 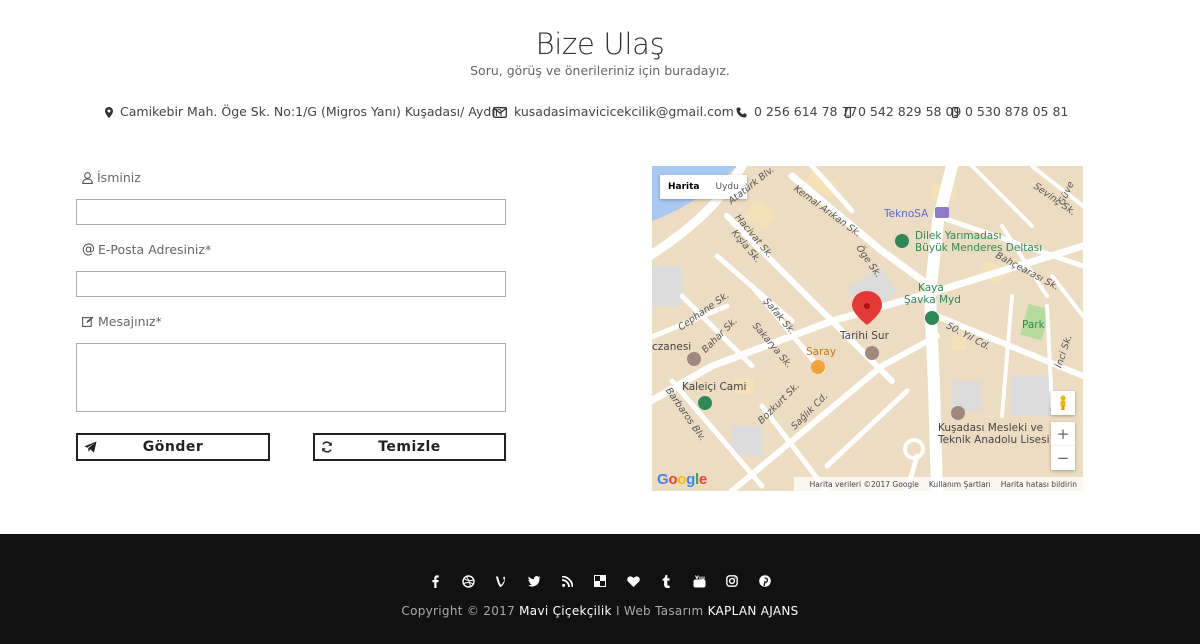 What do you see at coordinates (765, 581) in the screenshot?
I see `pinterest-icon` at bounding box center [765, 581].